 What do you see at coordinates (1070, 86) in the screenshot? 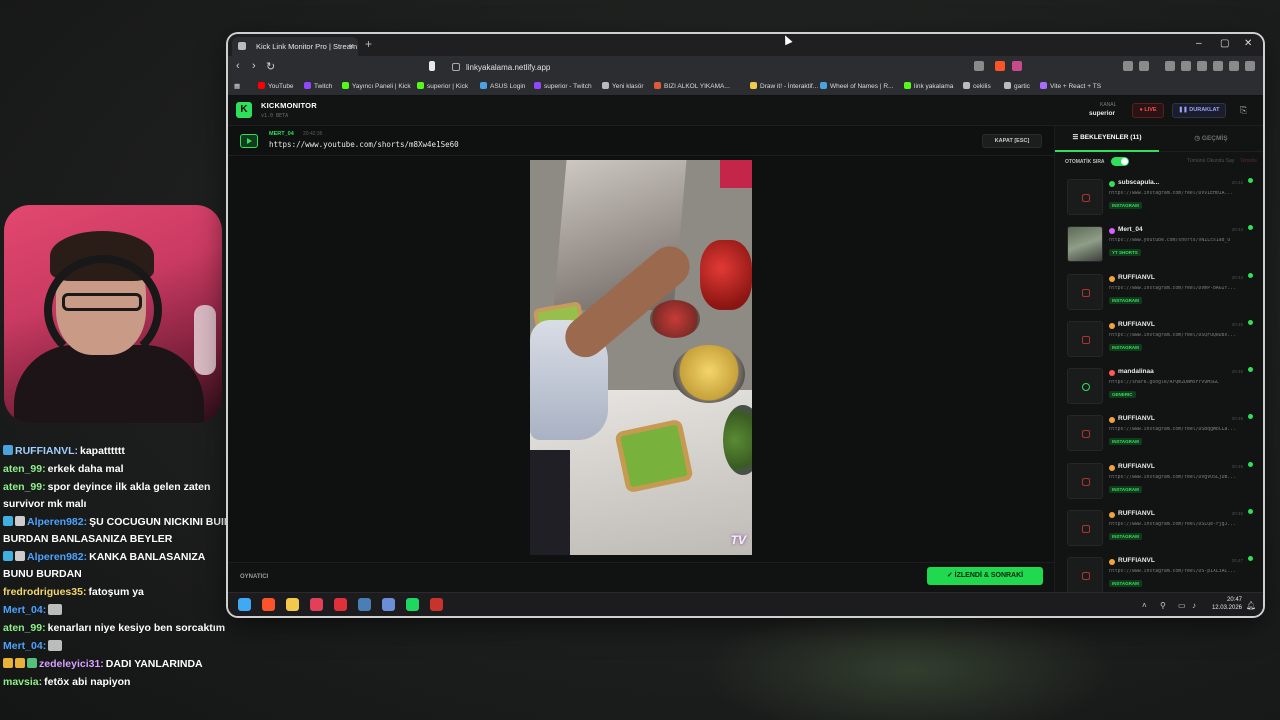
I see `bookmark-item: Vite + React + TS` at bounding box center [1070, 86].